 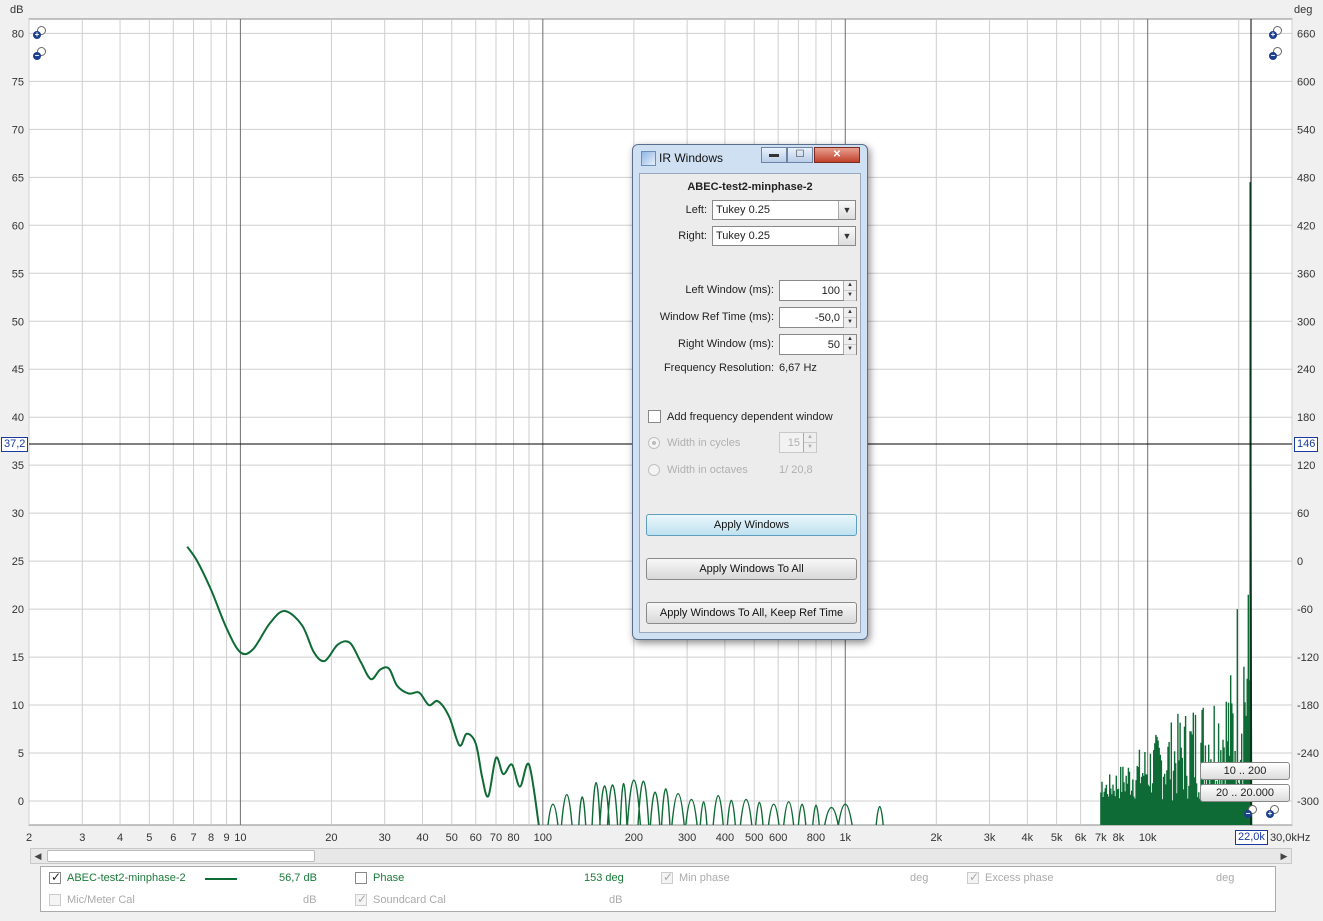 I want to click on scroll-thumb, so click(x=181, y=856).